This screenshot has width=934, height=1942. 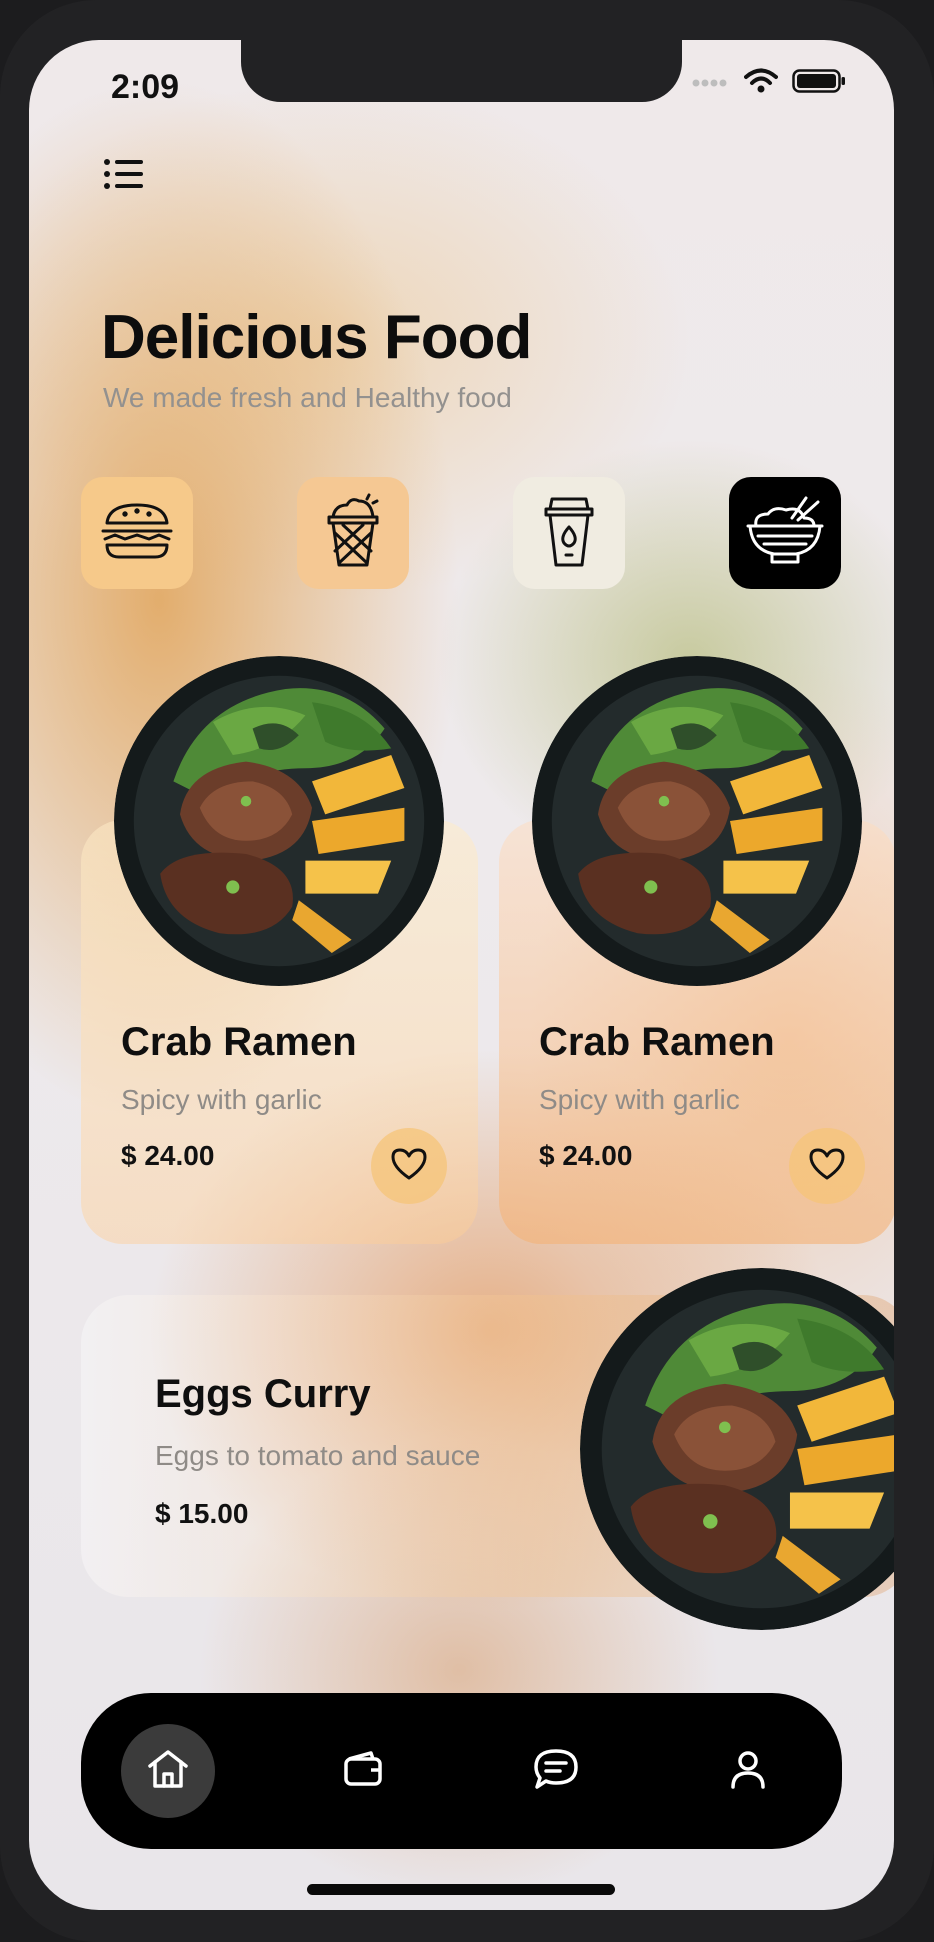 I want to click on chat-bubble-icon, so click(x=556, y=1771).